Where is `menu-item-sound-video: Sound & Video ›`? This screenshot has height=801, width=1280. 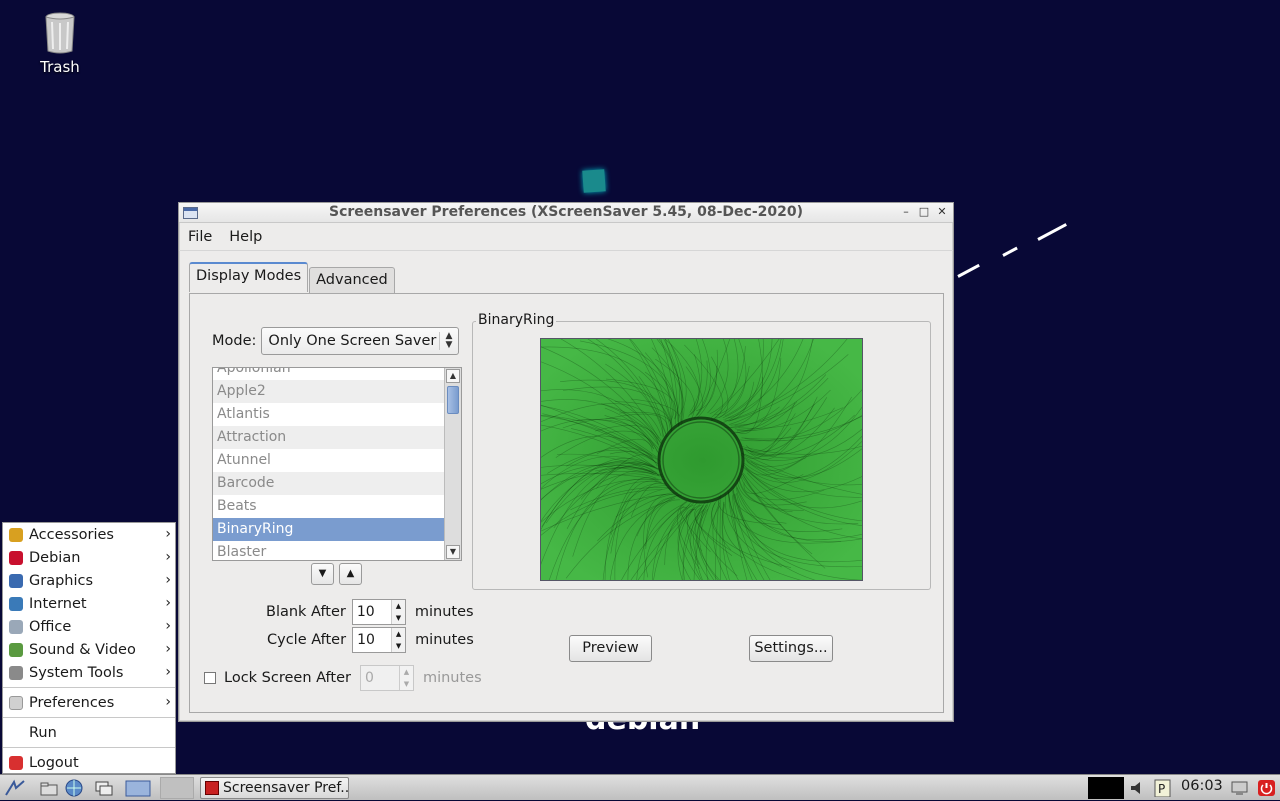
menu-item-sound-video: Sound & Video › is located at coordinates (89, 649).